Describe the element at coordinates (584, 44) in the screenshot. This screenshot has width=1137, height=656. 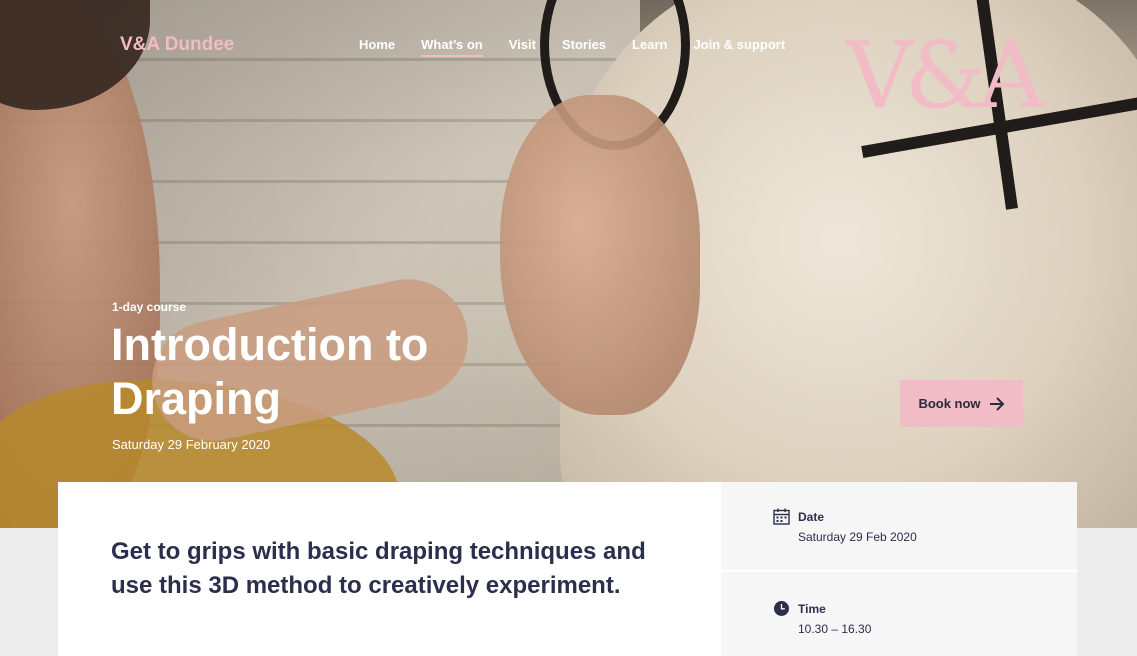
I see `nav-item-stories: Stories` at that location.